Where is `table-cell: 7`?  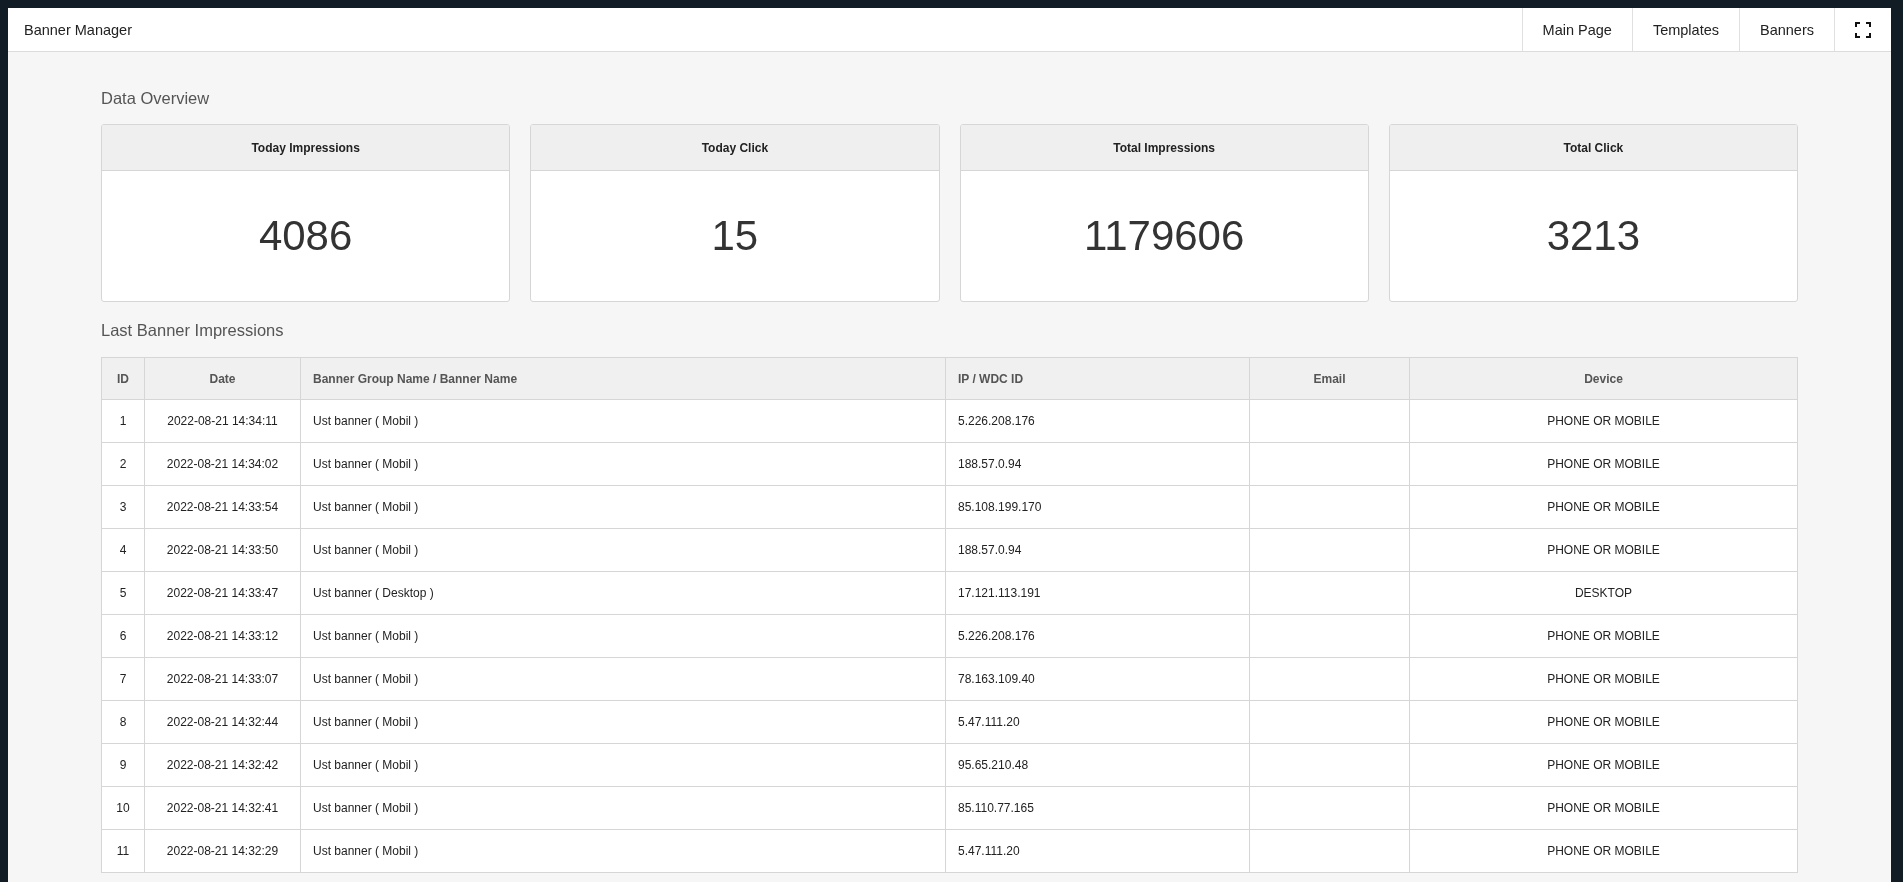 table-cell: 7 is located at coordinates (123, 679).